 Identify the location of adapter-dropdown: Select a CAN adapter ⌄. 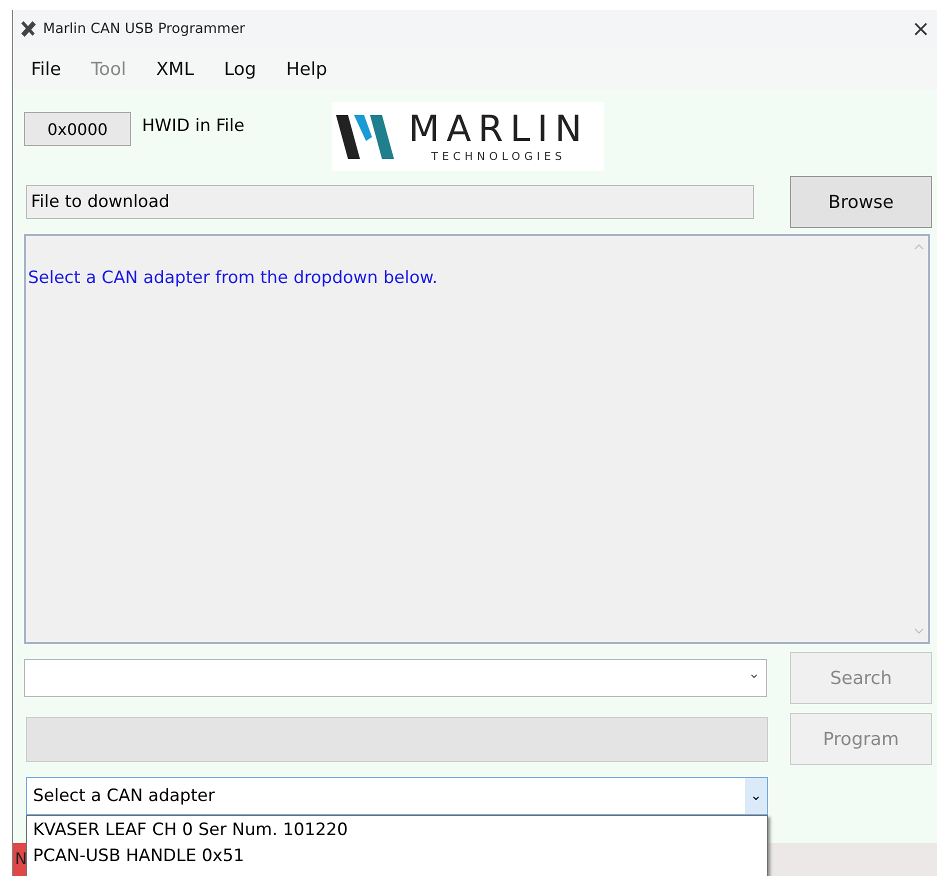
(397, 796).